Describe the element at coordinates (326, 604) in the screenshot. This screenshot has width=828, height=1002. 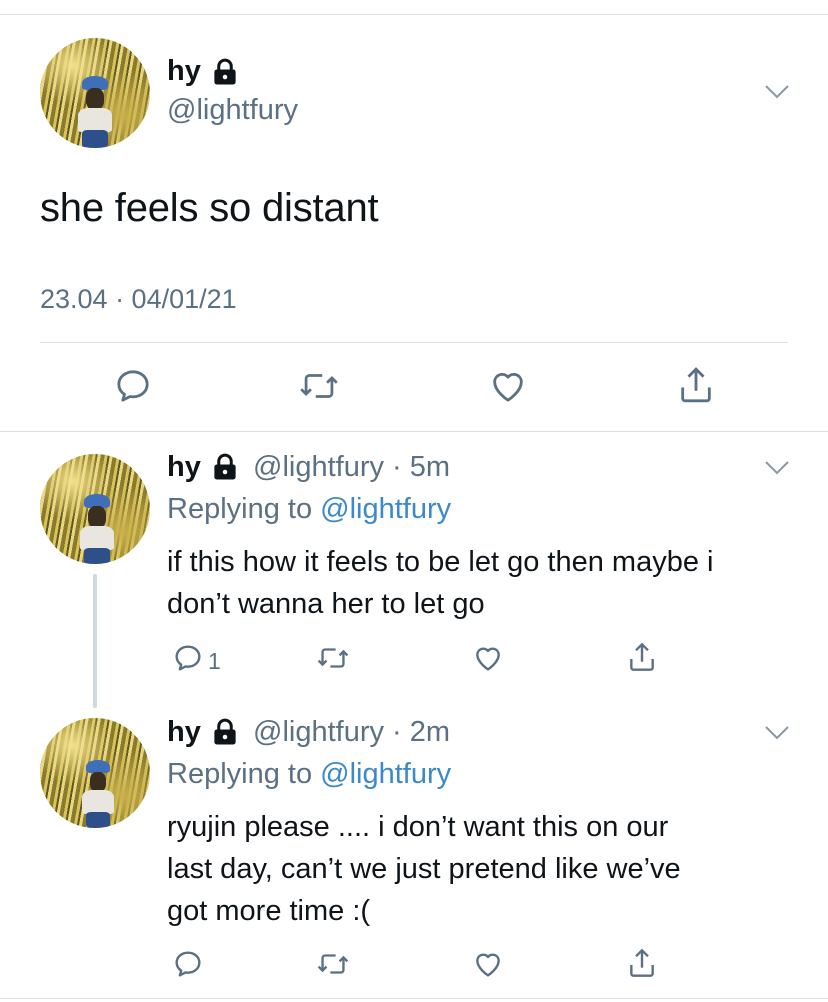
I see `text-line: don’t wanna her to let go` at that location.